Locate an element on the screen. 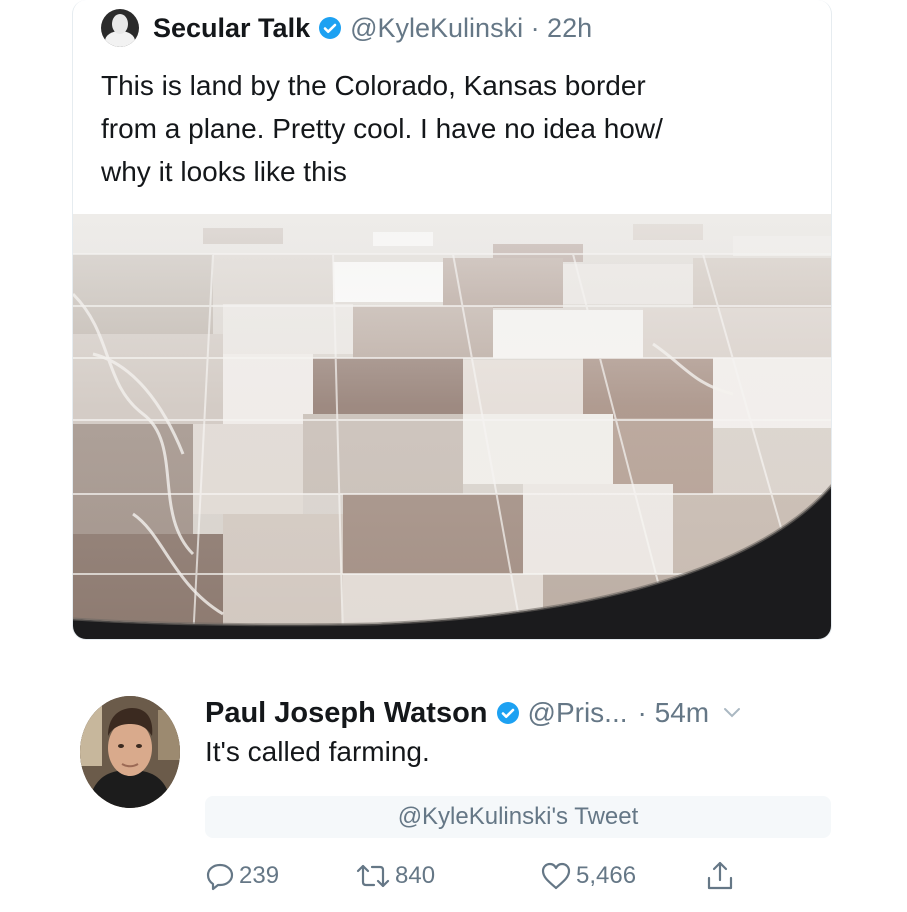  quoted-tweet-reference: @KyleKulinski's Tweet is located at coordinates (518, 817).